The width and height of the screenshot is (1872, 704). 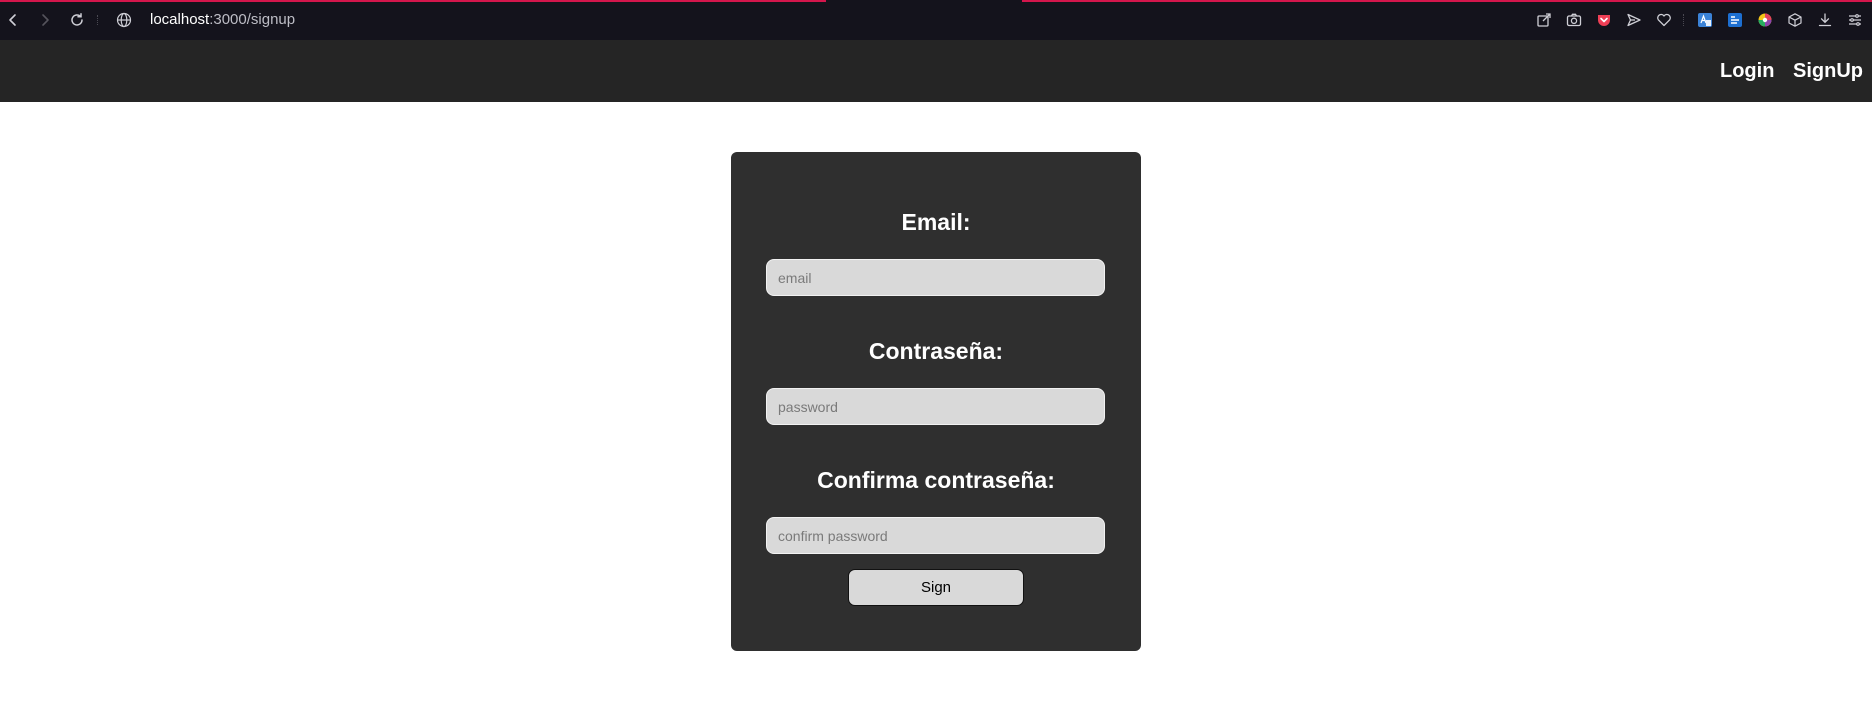 What do you see at coordinates (1747, 71) in the screenshot?
I see `login-link: Login` at bounding box center [1747, 71].